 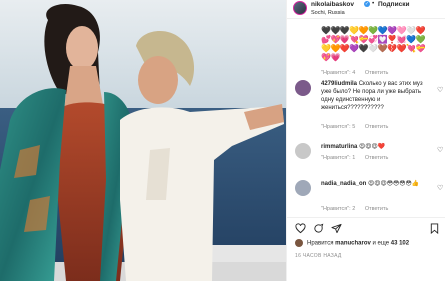 I want to click on woman-face, so click(x=82, y=48).